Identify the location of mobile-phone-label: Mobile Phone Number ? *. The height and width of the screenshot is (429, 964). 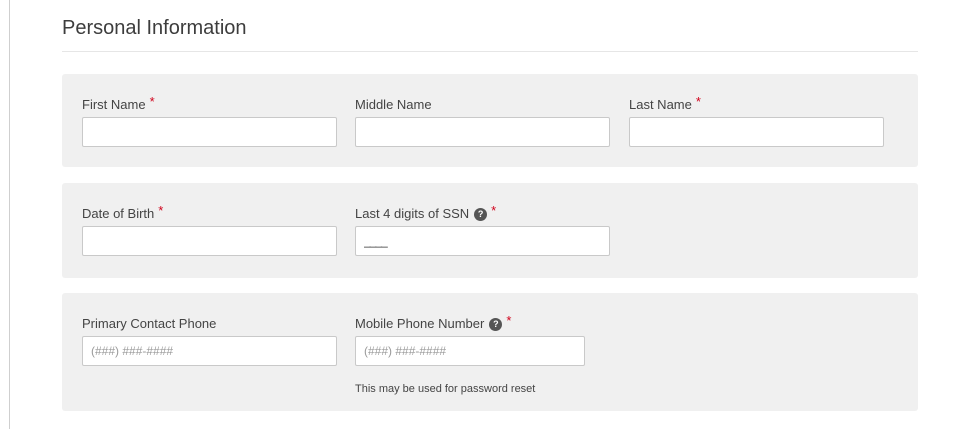
(433, 322).